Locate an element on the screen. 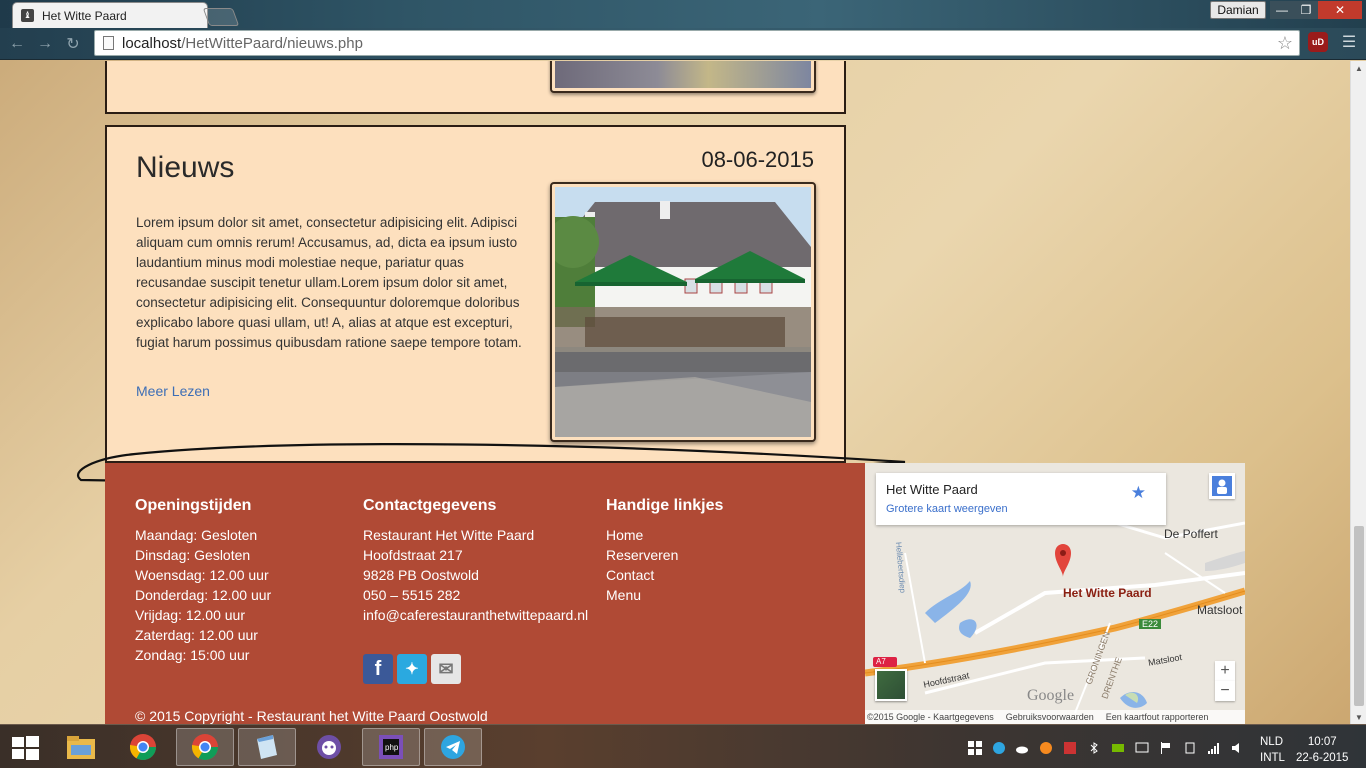 The width and height of the screenshot is (1366, 768). signal-icon is located at coordinates (1214, 748).